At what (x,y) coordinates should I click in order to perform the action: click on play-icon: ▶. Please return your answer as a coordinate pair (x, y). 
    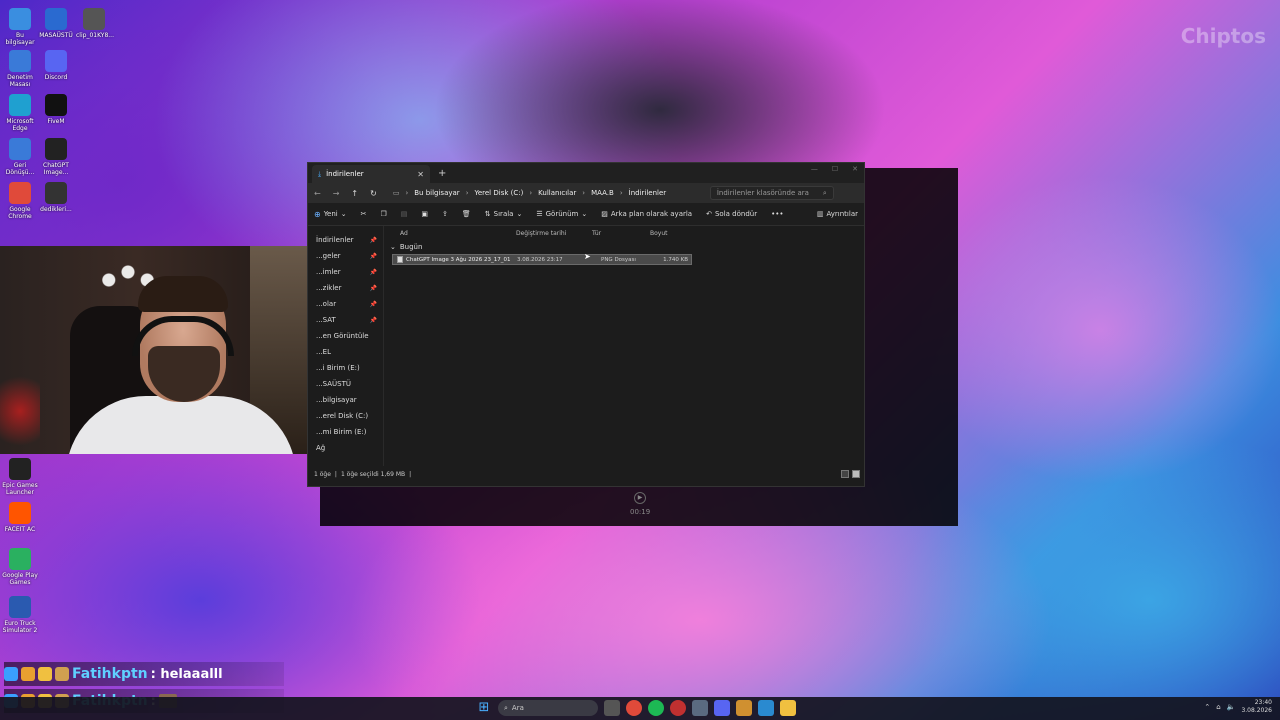
    Looking at the image, I should click on (640, 498).